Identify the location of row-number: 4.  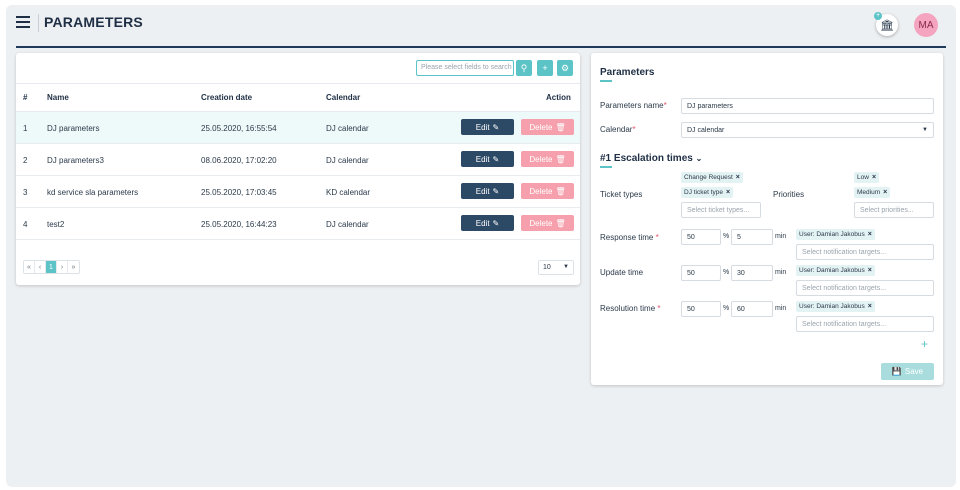
(25, 224).